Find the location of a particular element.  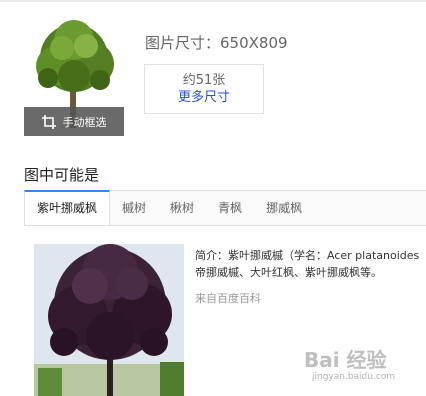

result-tabs: 紫叶挪威枫 槭树 楸树 青枫 挪威枫 is located at coordinates (225, 208).